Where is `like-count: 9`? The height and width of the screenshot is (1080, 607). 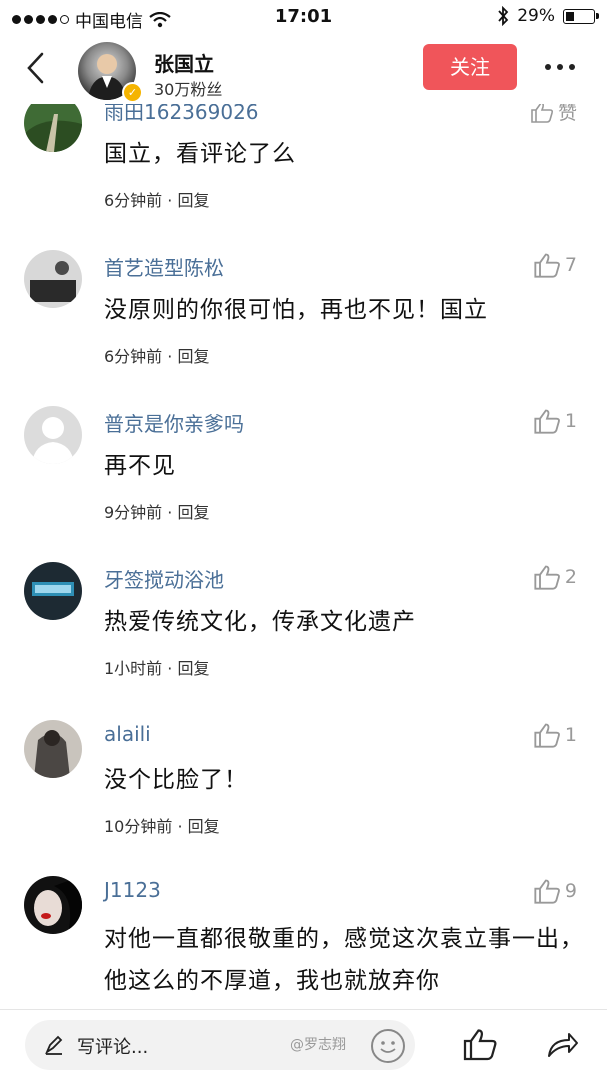 like-count: 9 is located at coordinates (570, 891).